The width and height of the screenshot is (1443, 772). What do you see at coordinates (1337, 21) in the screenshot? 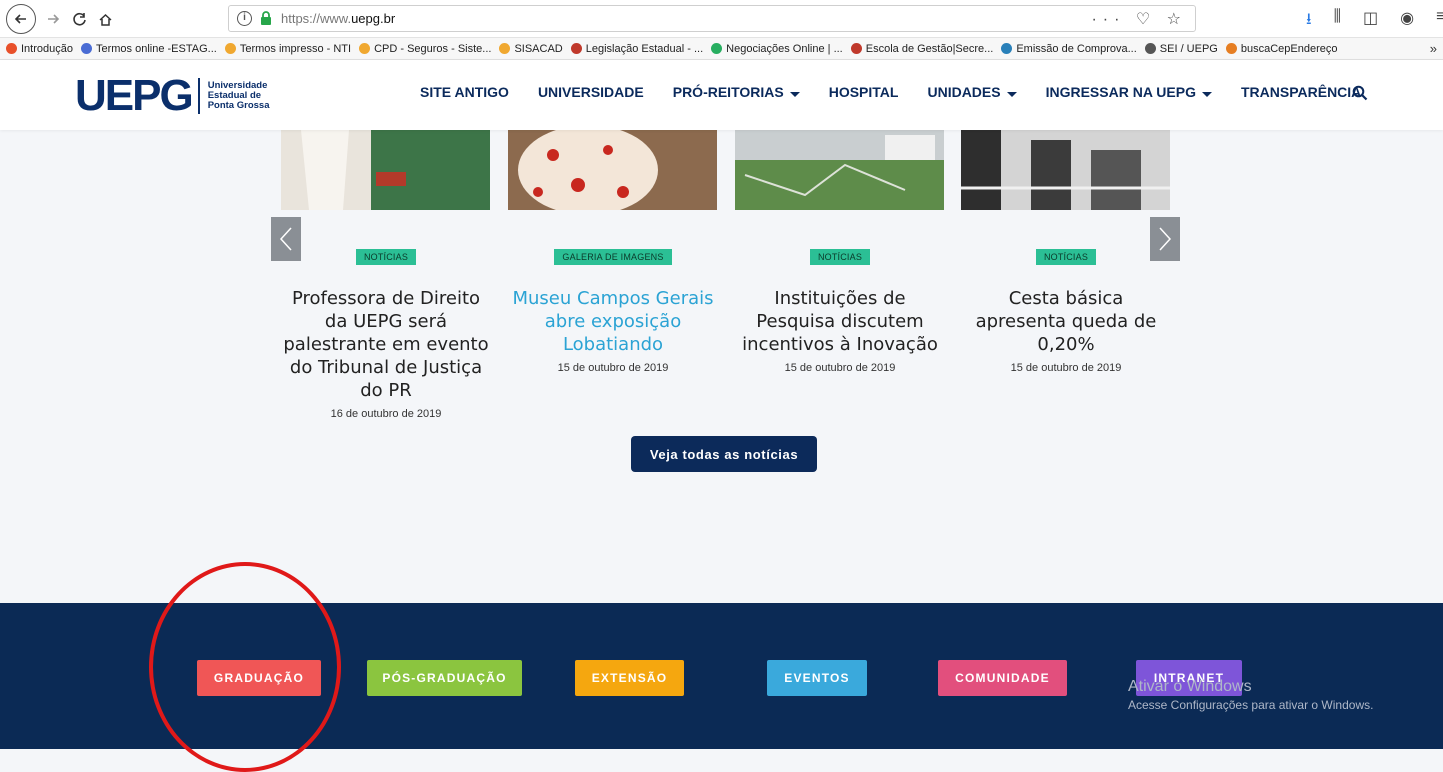
I see `library-icon: ⫼` at bounding box center [1337, 21].